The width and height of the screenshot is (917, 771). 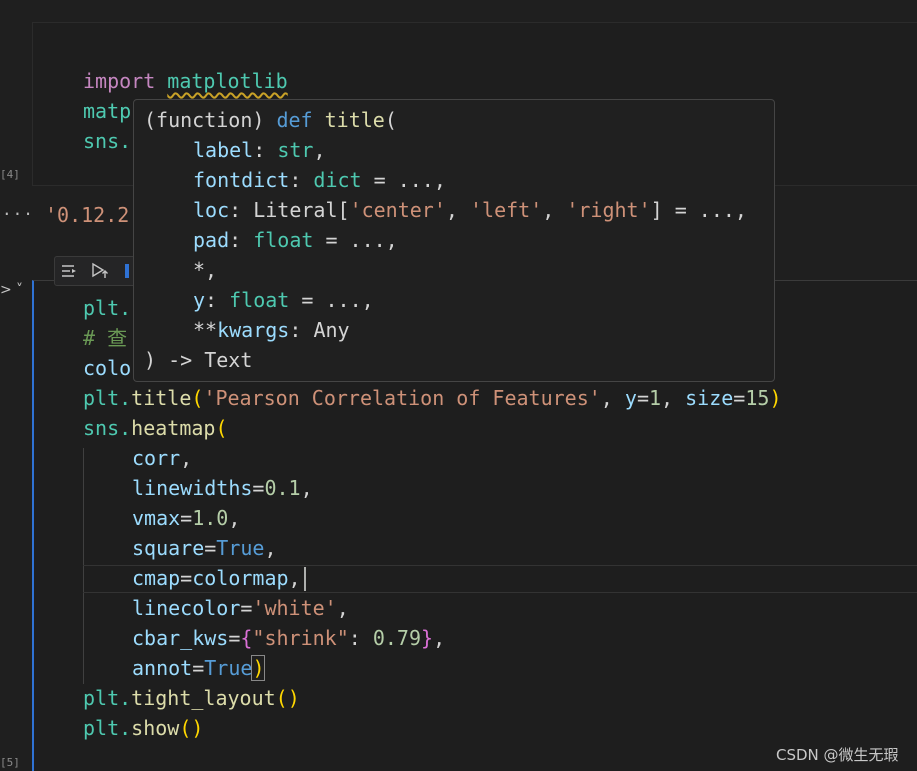 I want to click on hover-param-kwargs: **kwargs: Any, so click(x=271, y=330).